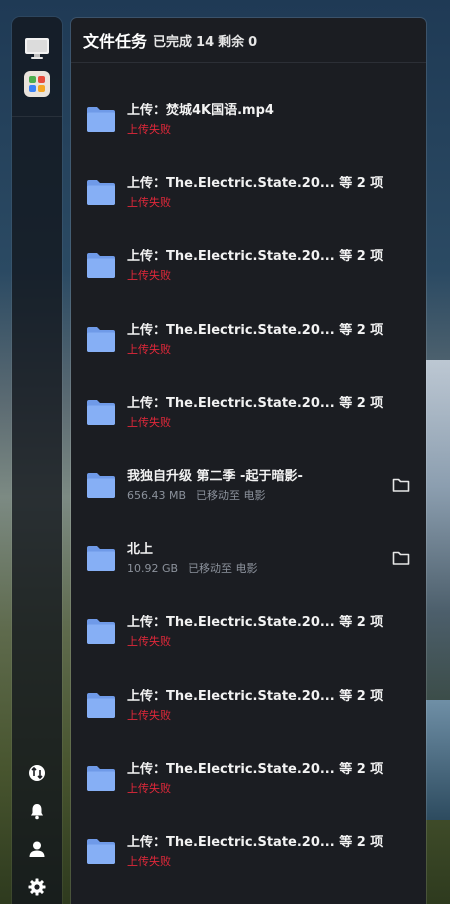 This screenshot has width=450, height=904. What do you see at coordinates (253, 42) in the screenshot?
I see `remaining-count: 0` at bounding box center [253, 42].